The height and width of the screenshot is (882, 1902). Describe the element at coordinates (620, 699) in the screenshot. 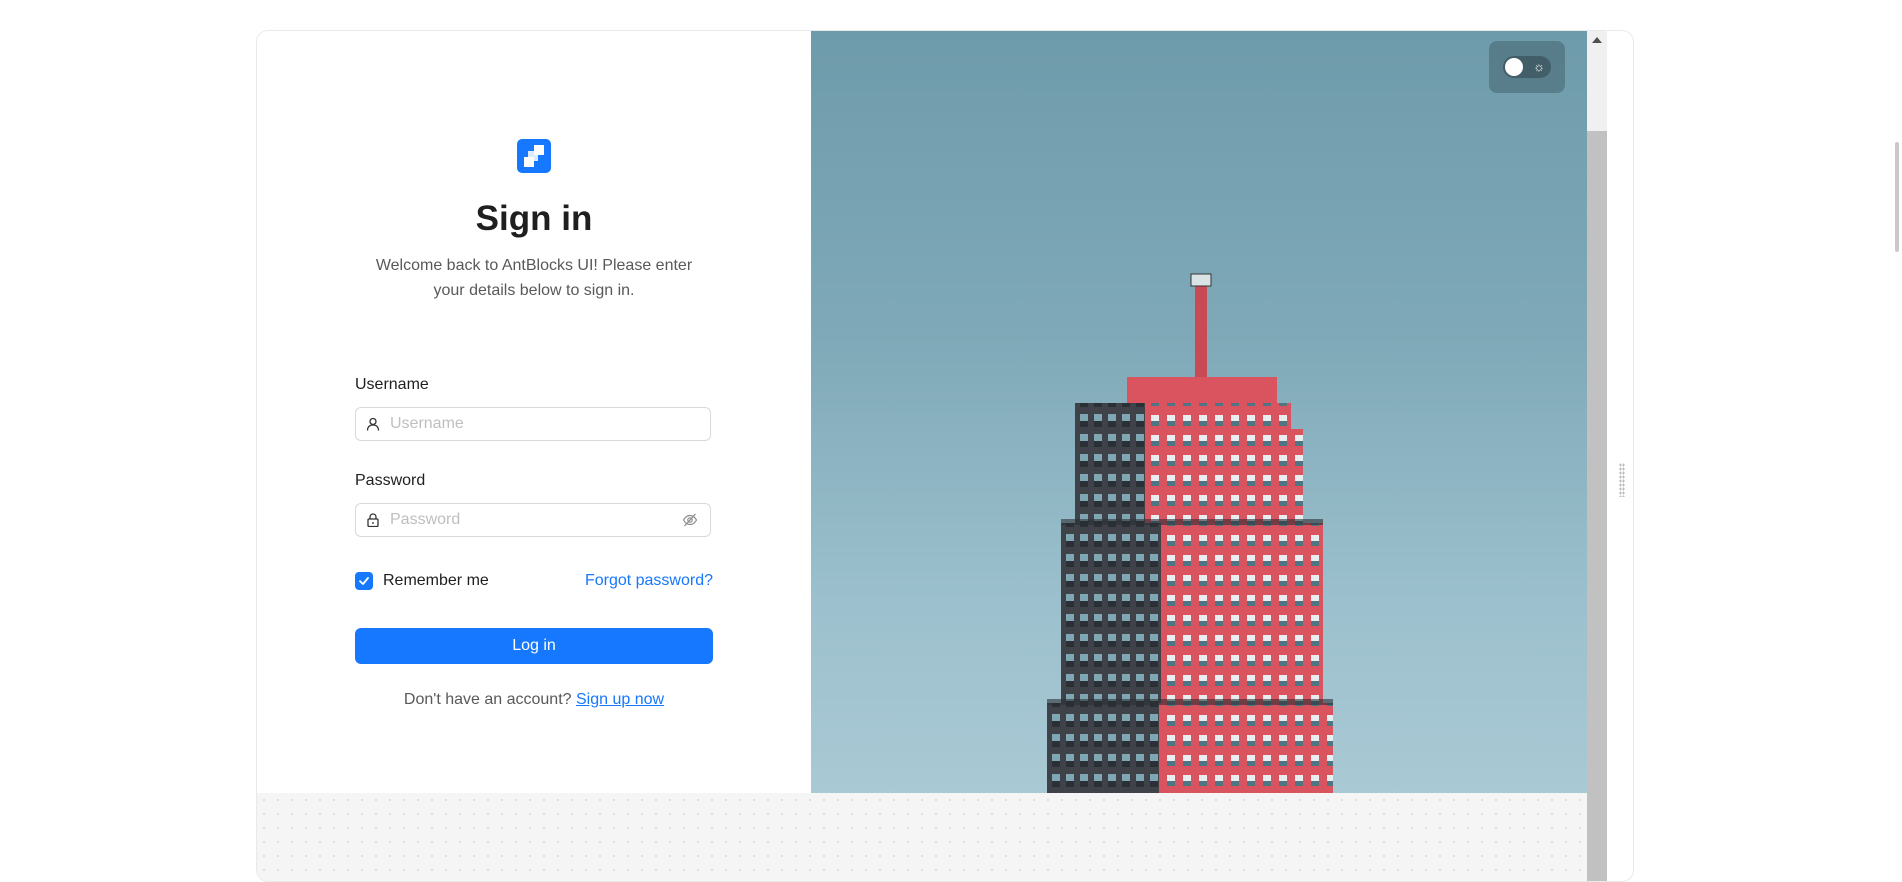

I see `signup-link: Sign up now` at that location.